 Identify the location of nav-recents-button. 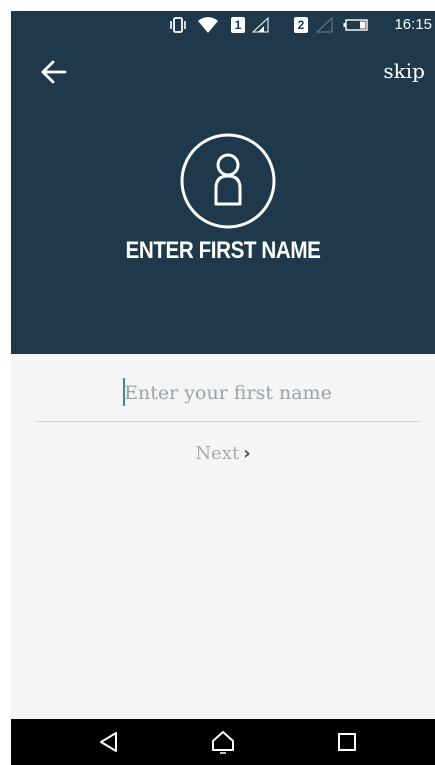
(347, 742).